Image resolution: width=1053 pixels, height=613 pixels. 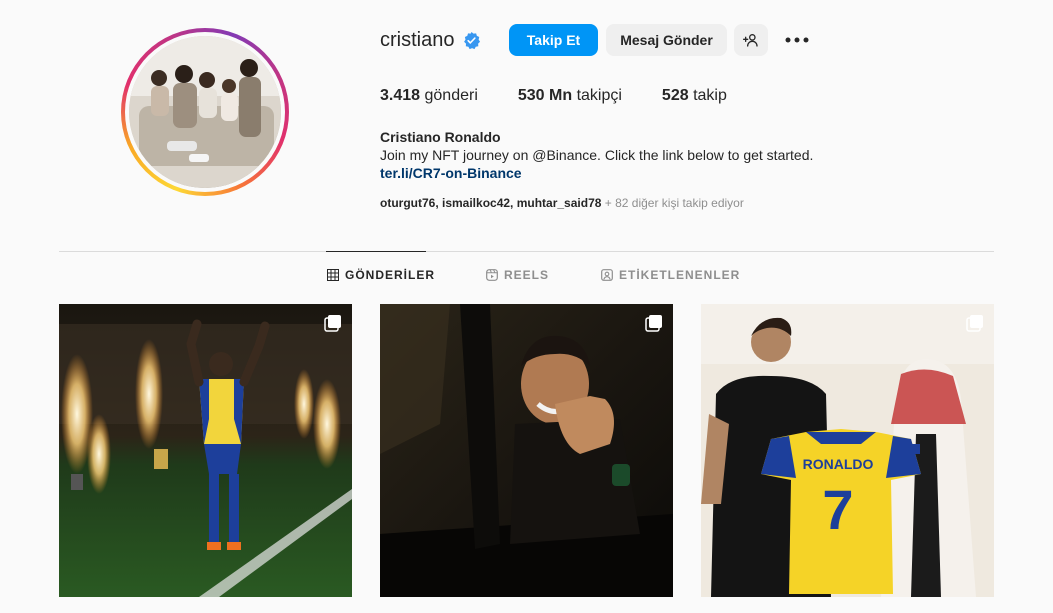 What do you see at coordinates (680, 275) in the screenshot?
I see `tab-tagged-label: ETİKETLENENLER` at bounding box center [680, 275].